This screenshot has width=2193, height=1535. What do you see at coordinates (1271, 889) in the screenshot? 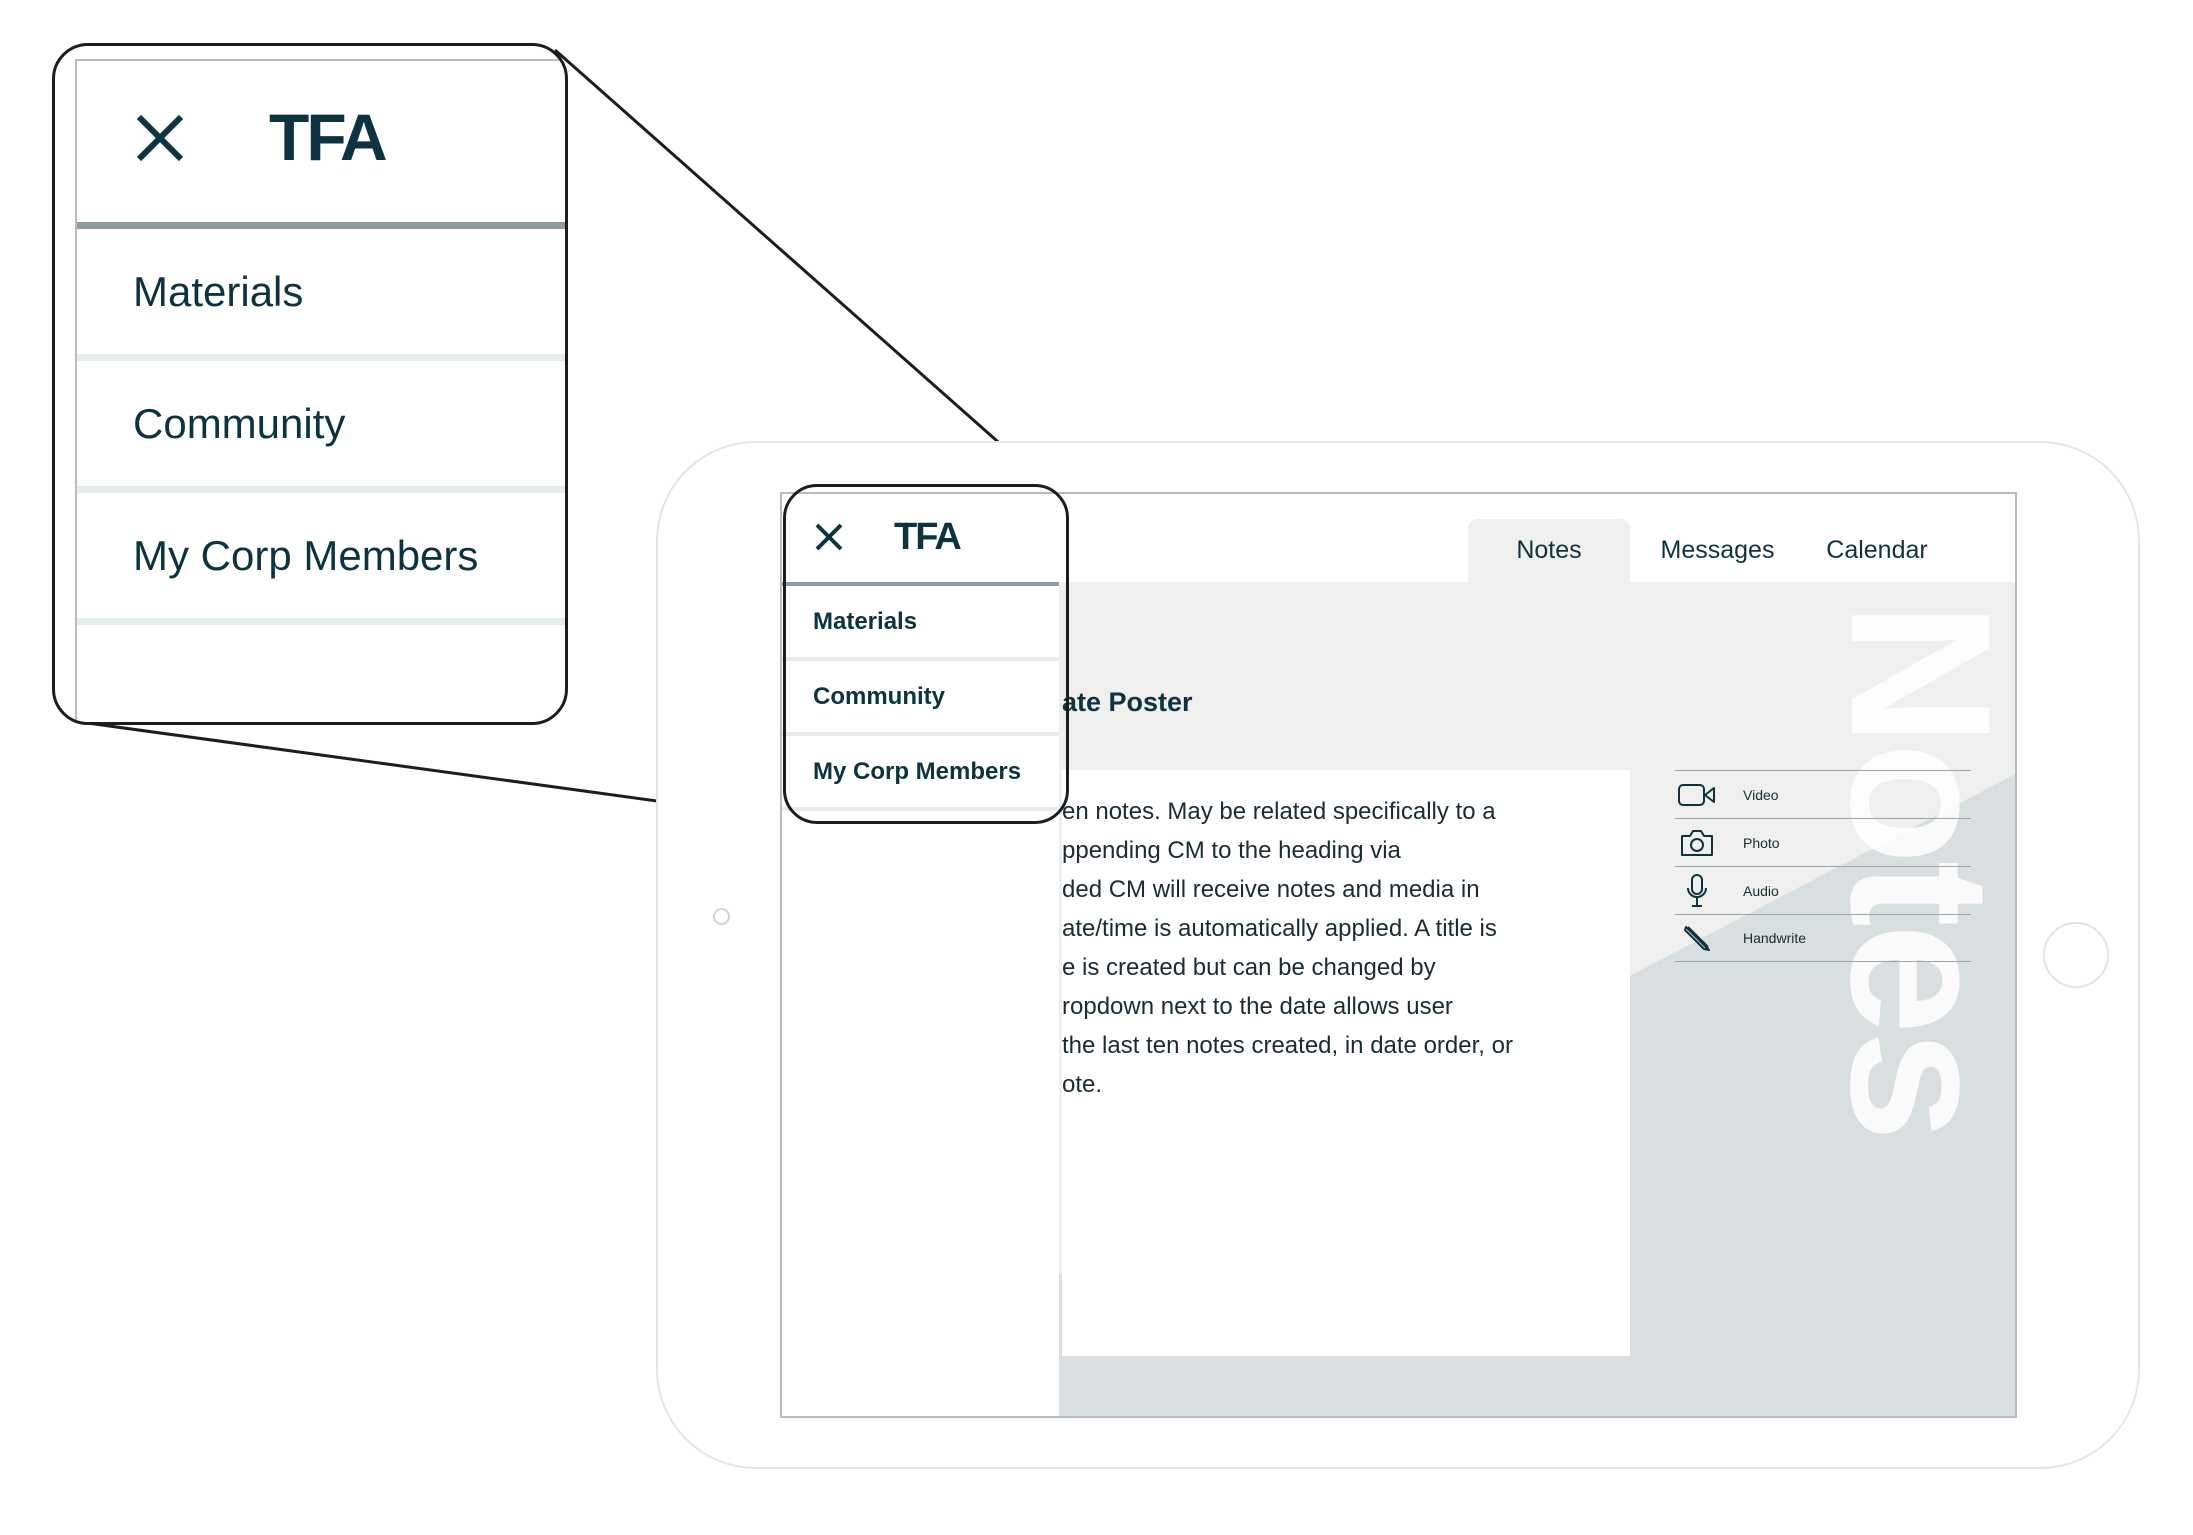
I see `note-text-line: ded CM will receive notes and media in` at bounding box center [1271, 889].